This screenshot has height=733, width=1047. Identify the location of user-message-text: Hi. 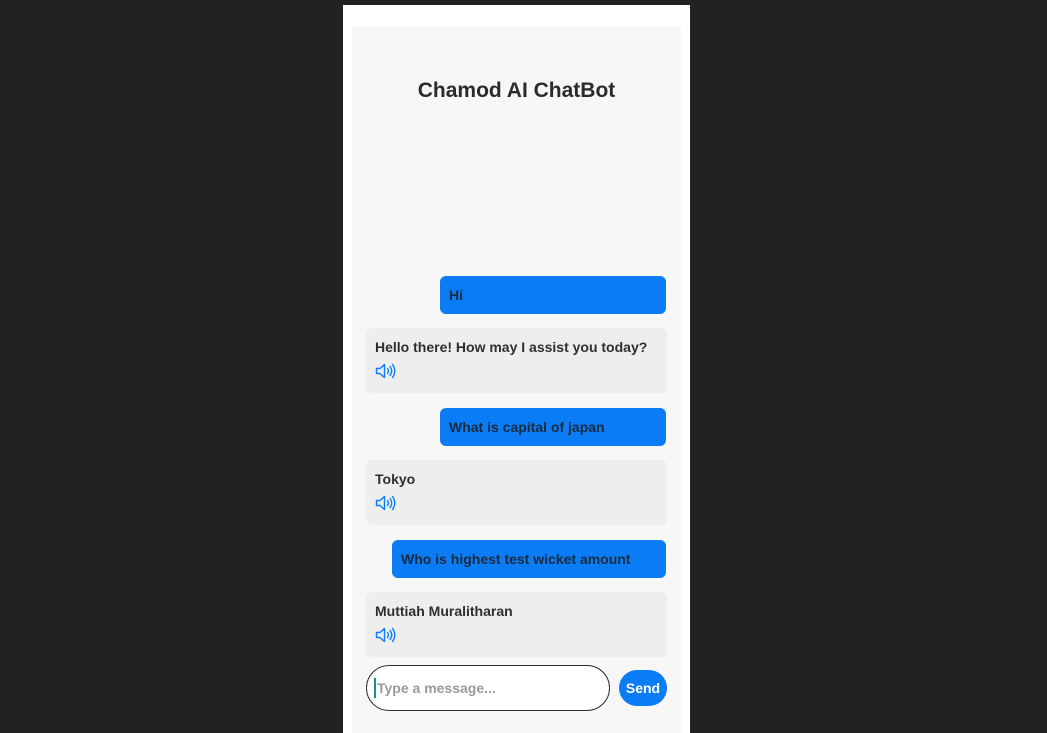
(456, 295).